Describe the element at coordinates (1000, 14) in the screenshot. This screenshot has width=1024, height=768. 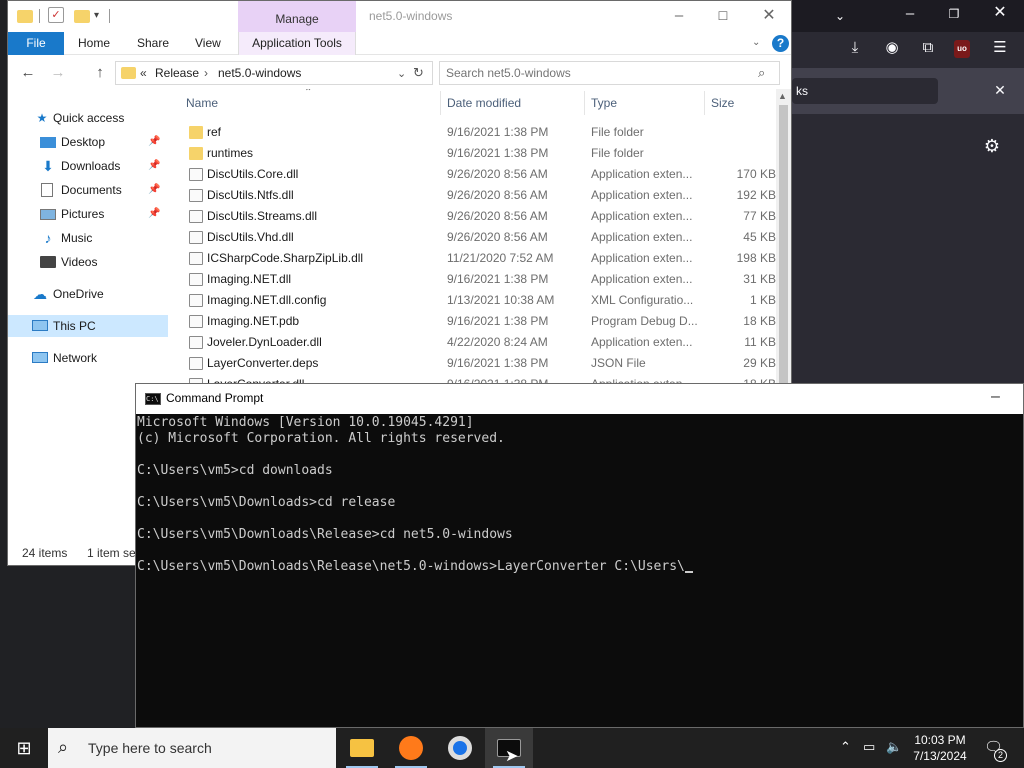
I see `browser-close-button: ✕` at that location.